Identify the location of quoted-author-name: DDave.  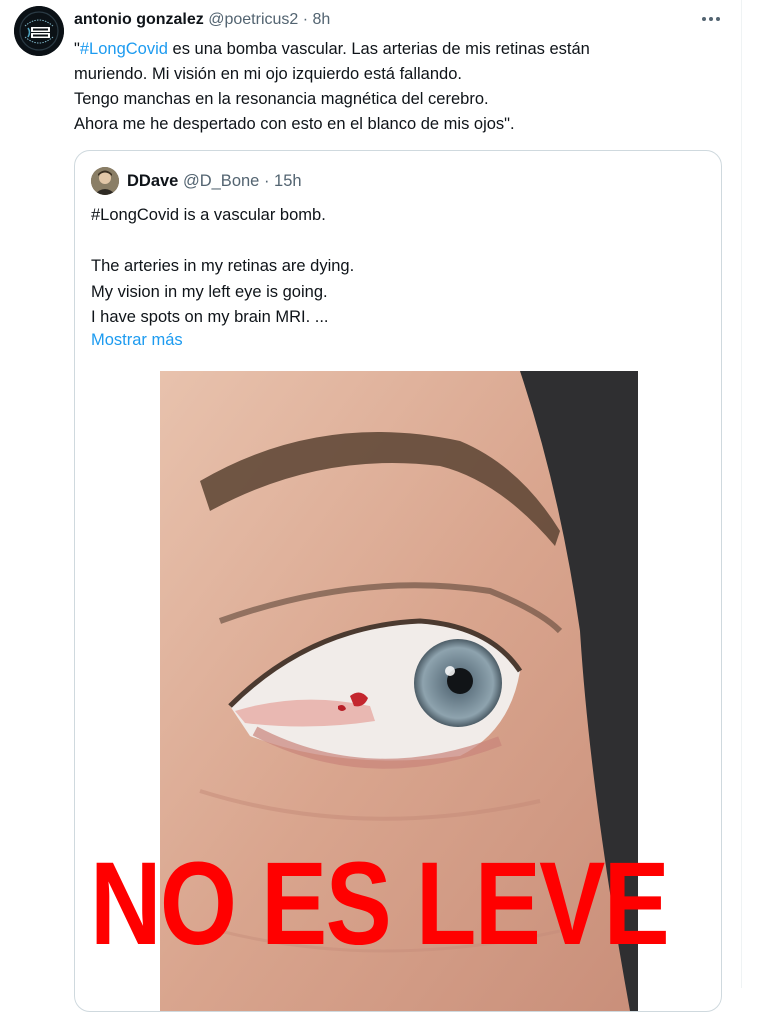
(152, 181).